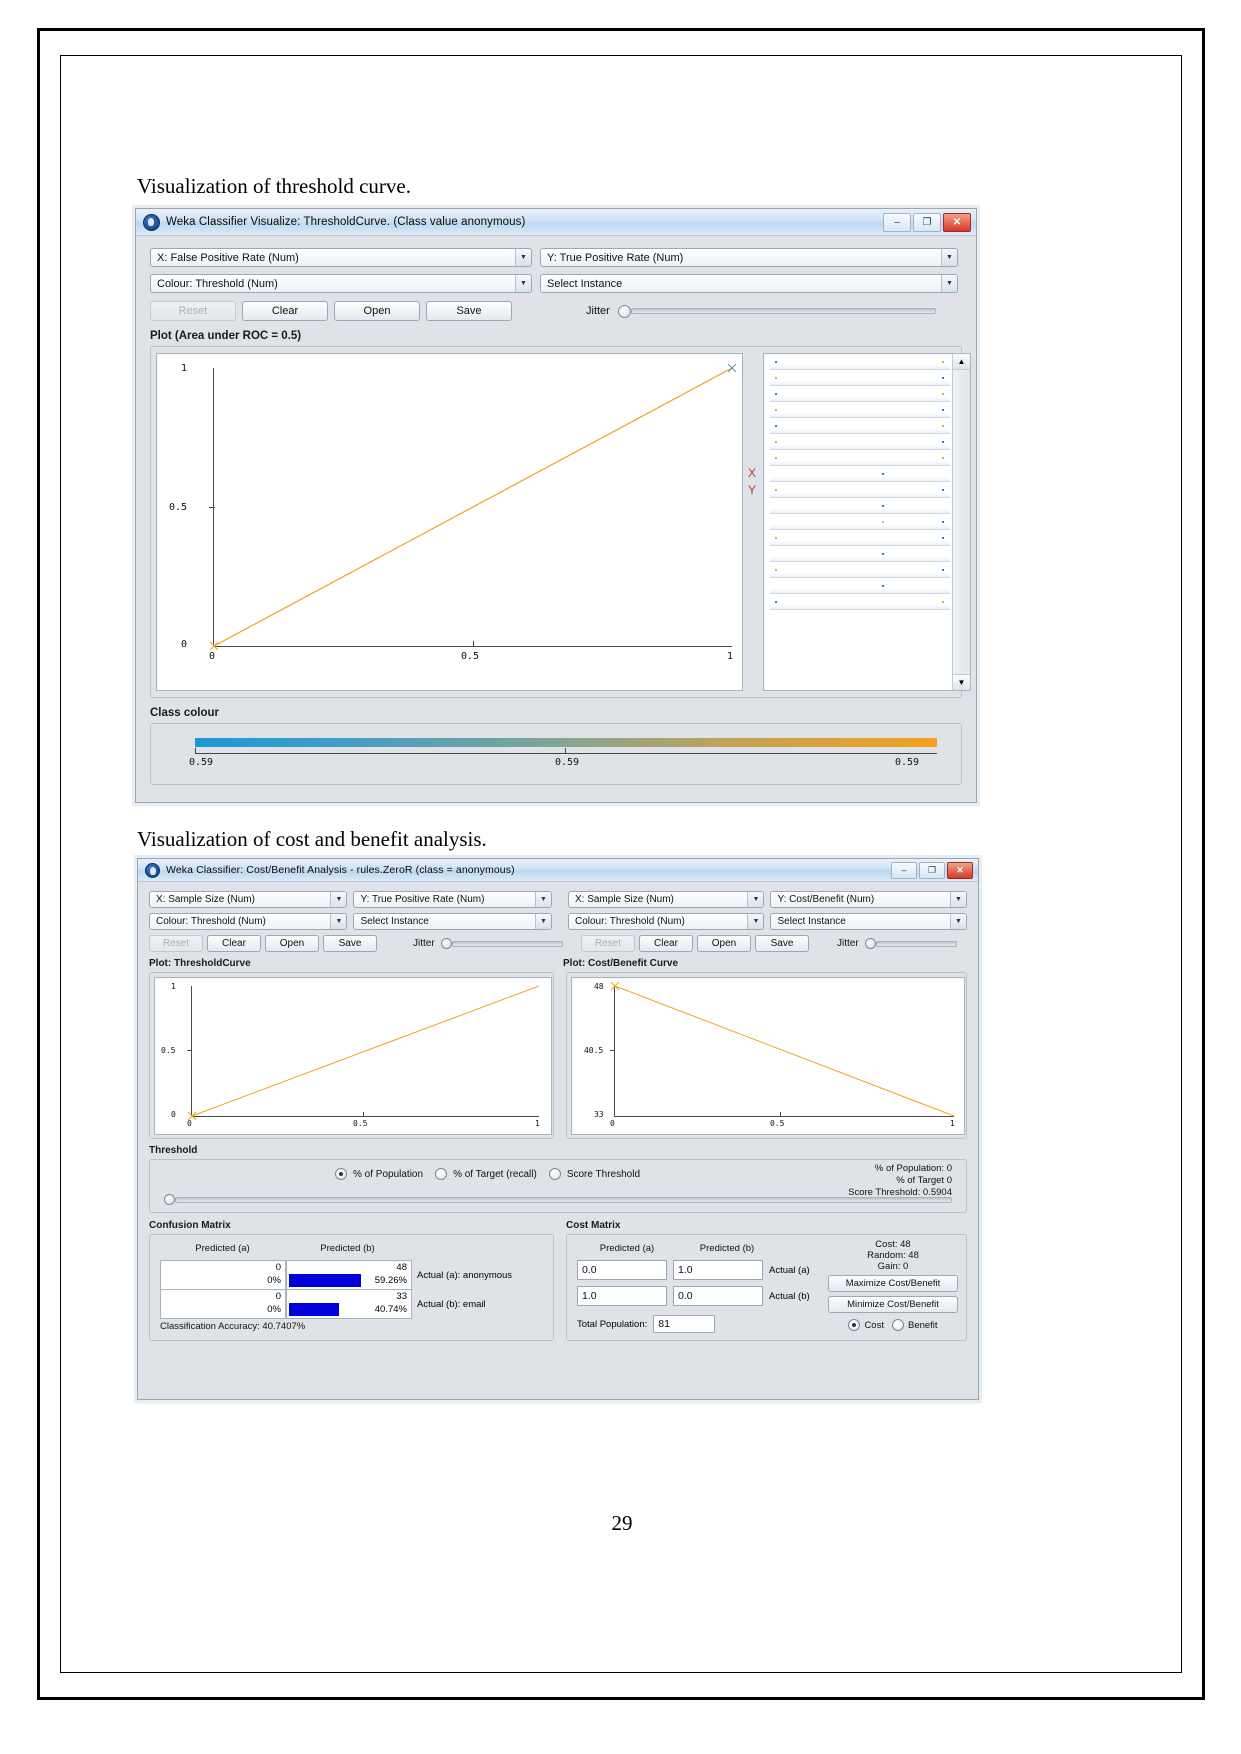 Image resolution: width=1241 pixels, height=1754 pixels. I want to click on save-button: Save, so click(469, 311).